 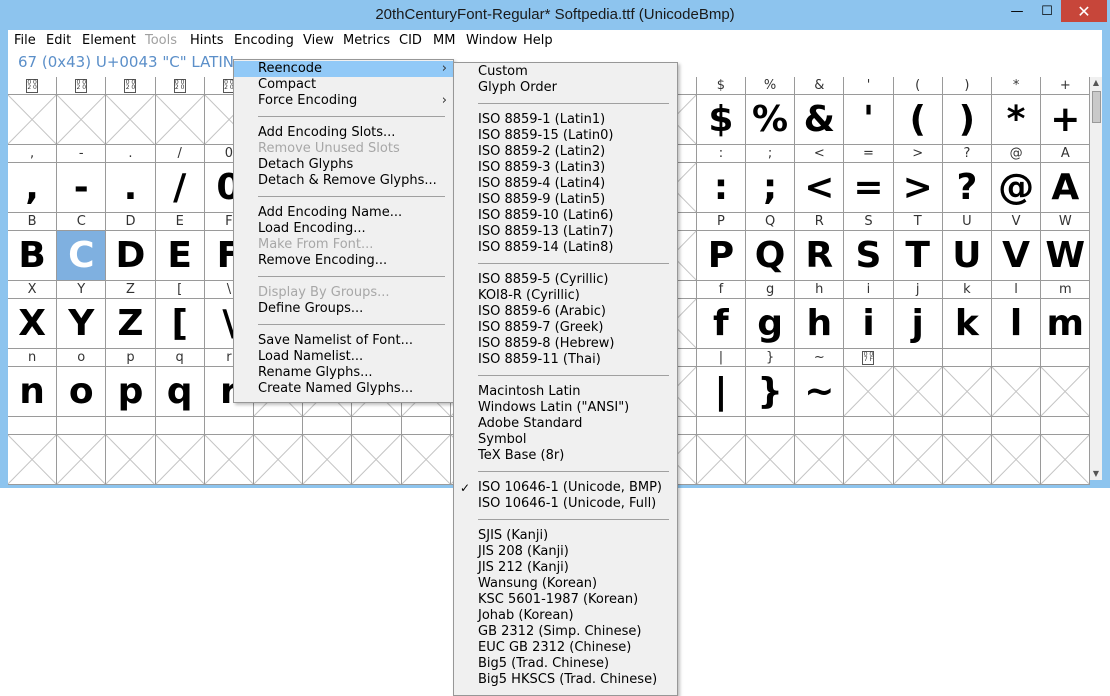 What do you see at coordinates (565, 680) in the screenshot?
I see `reencode-item-big5-hkscs-trad-chinese: Big5 HKSCS (Trad. Chinese)` at bounding box center [565, 680].